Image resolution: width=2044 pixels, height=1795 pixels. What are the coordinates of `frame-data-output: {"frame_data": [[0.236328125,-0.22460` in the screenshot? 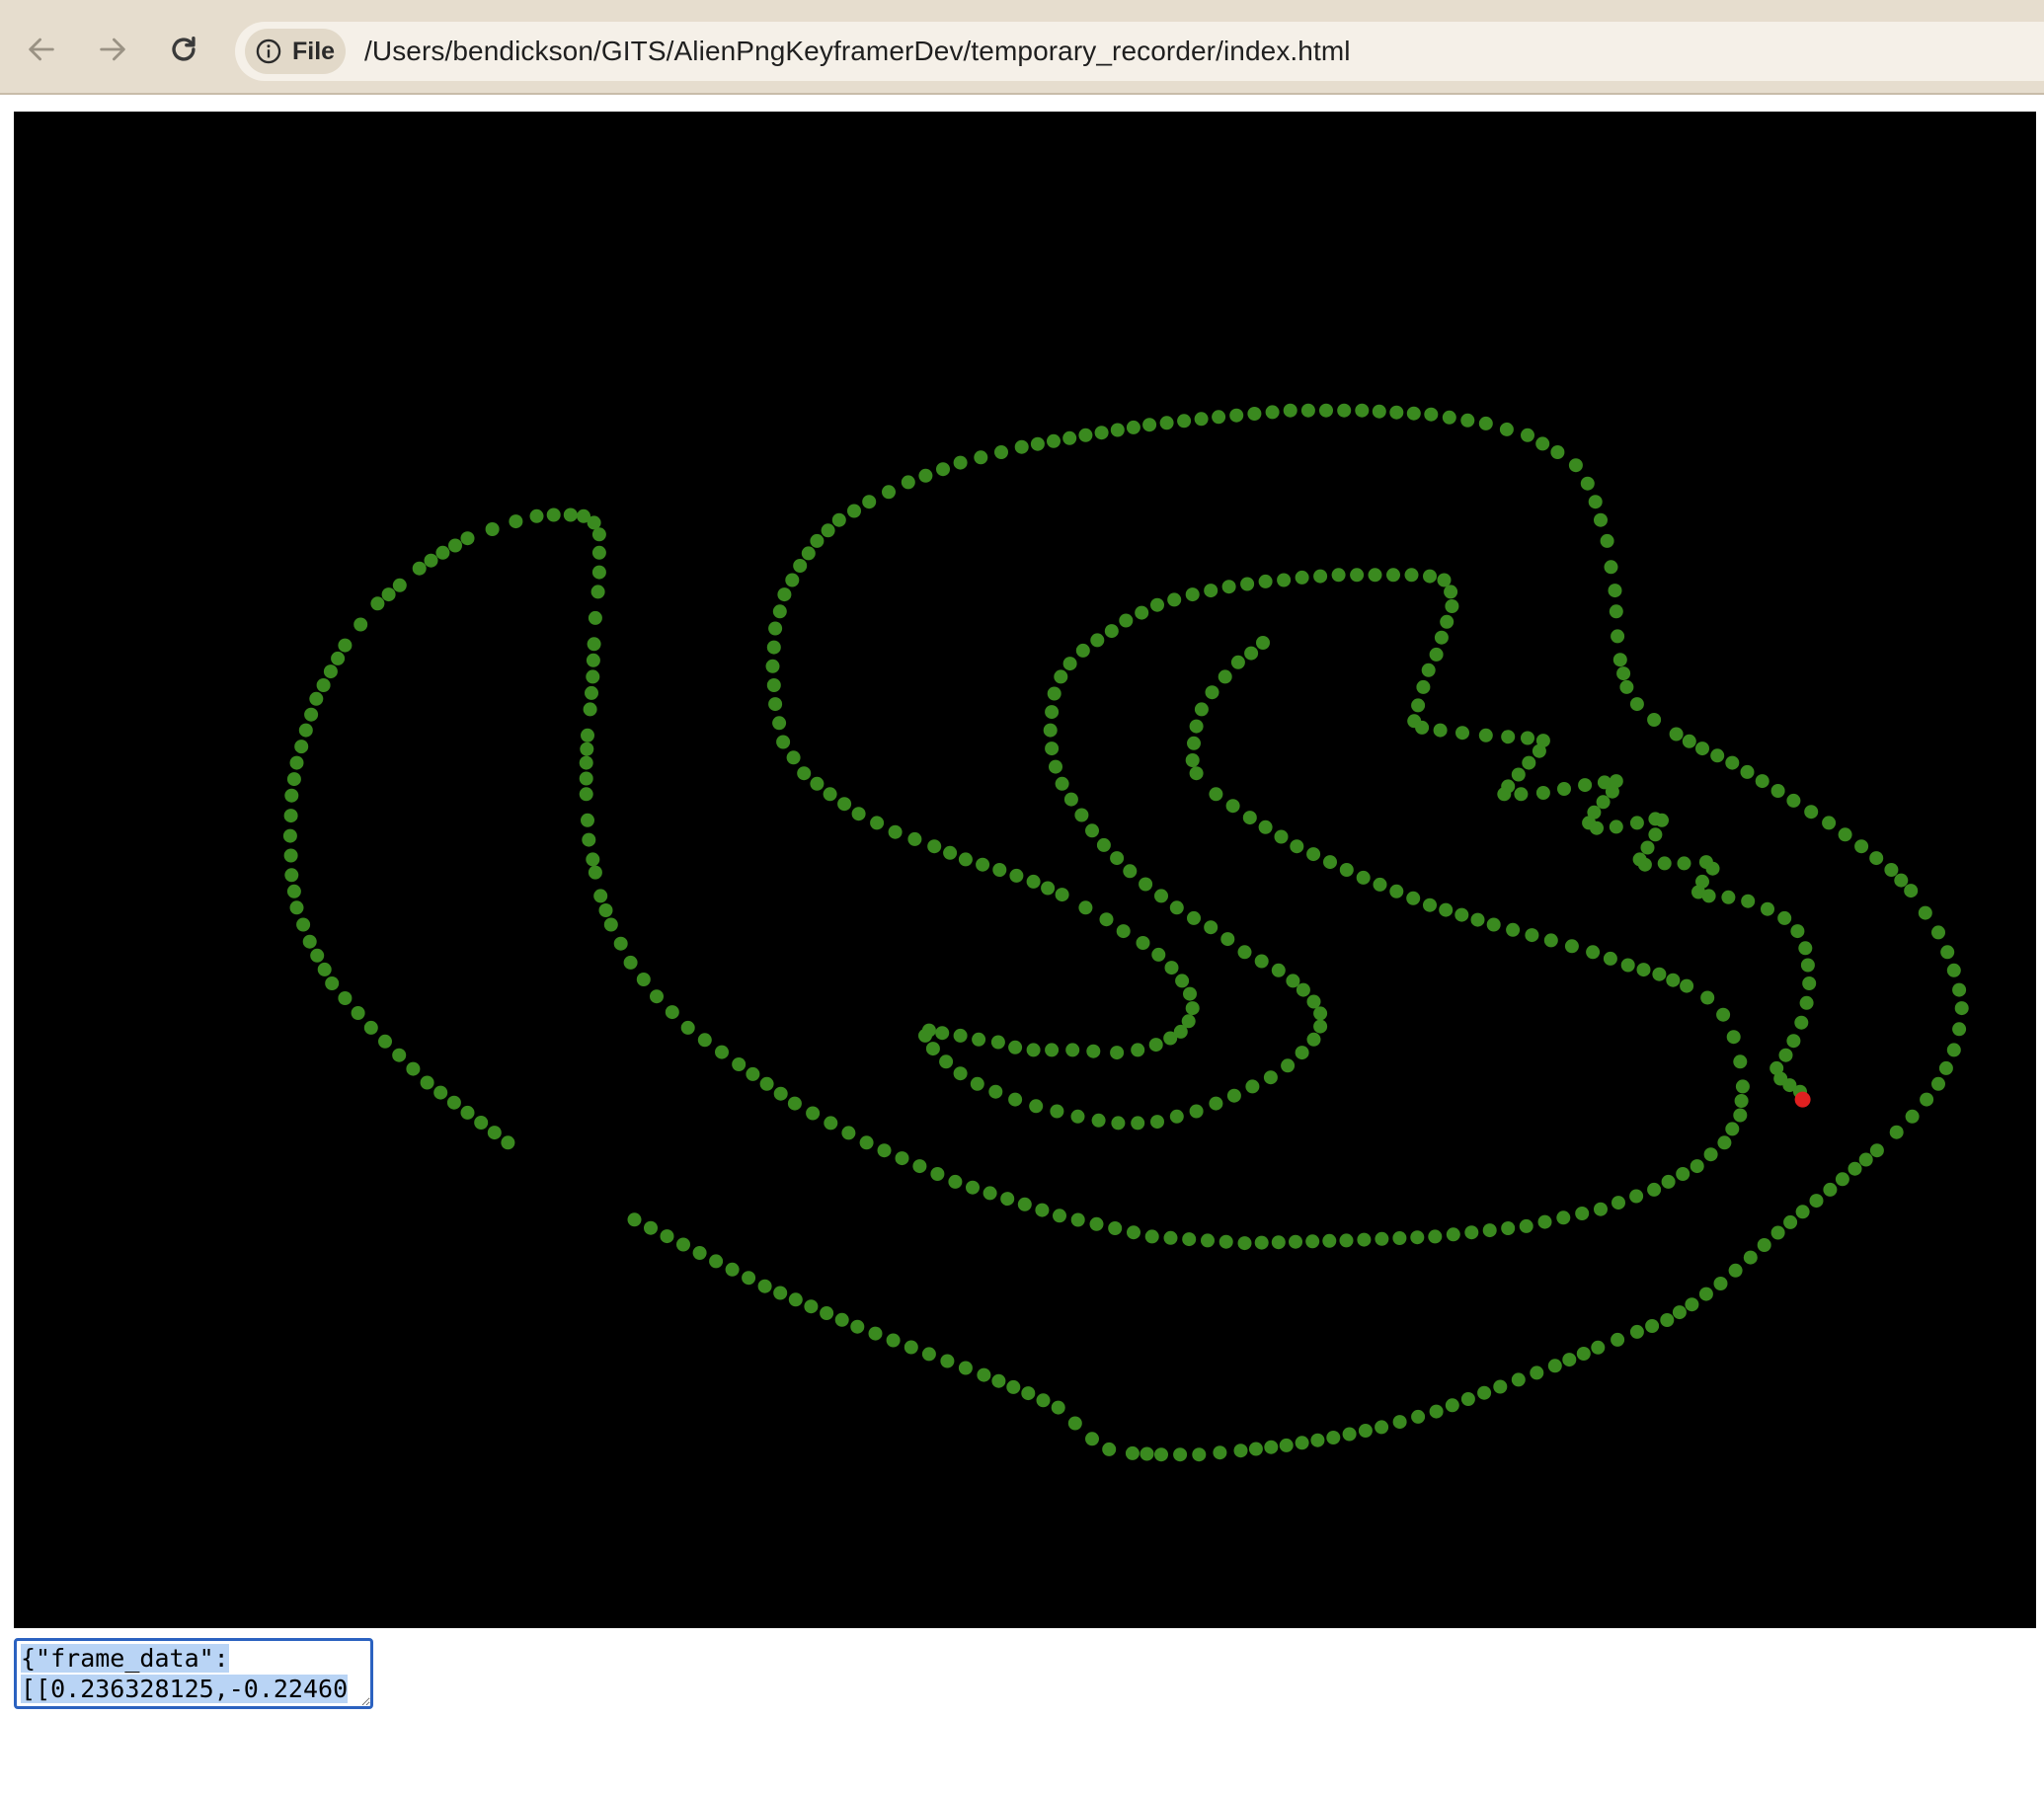 It's located at (194, 1673).